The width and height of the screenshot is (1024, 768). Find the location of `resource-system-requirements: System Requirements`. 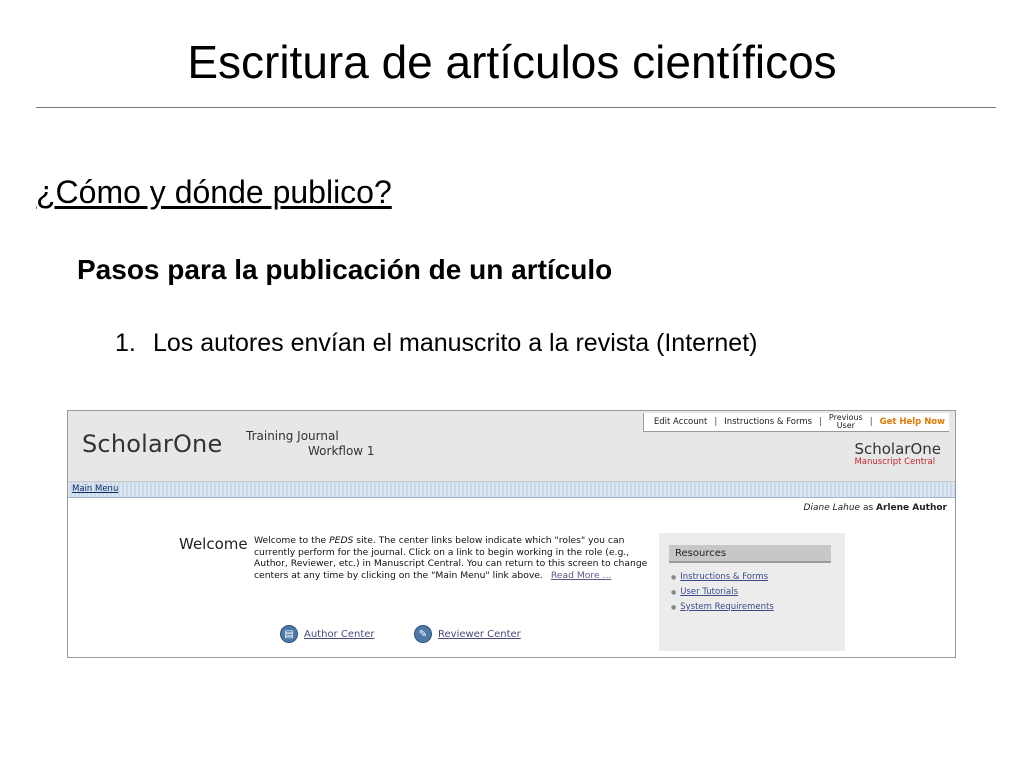

resource-system-requirements: System Requirements is located at coordinates (722, 607).